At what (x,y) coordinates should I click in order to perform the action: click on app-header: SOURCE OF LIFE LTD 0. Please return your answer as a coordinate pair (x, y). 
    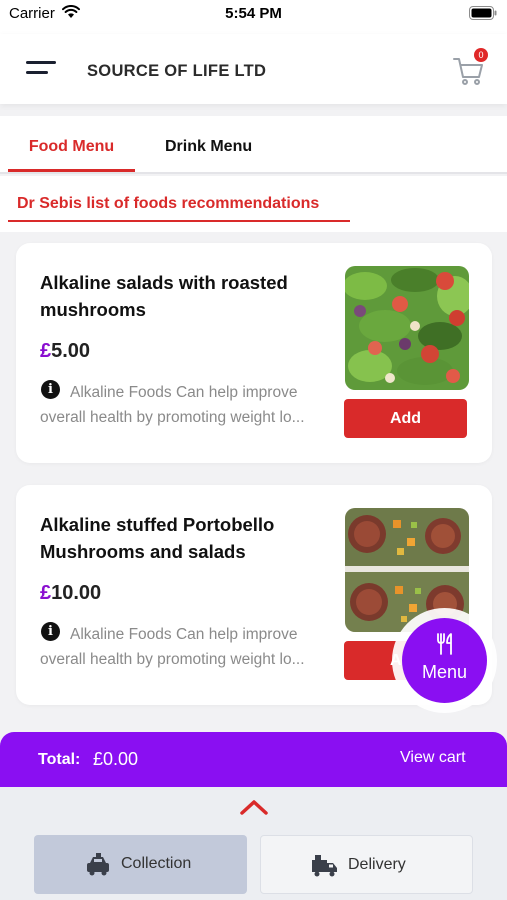
    Looking at the image, I should click on (253, 69).